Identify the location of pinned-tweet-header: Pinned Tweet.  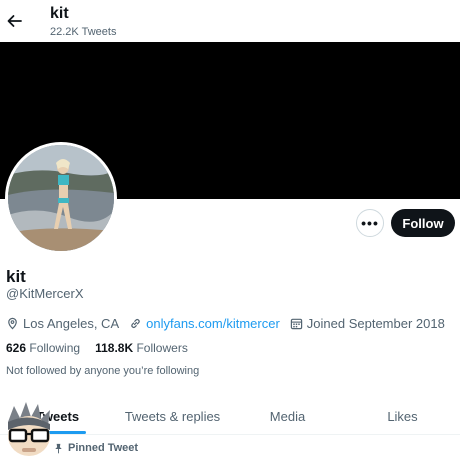
(95, 448).